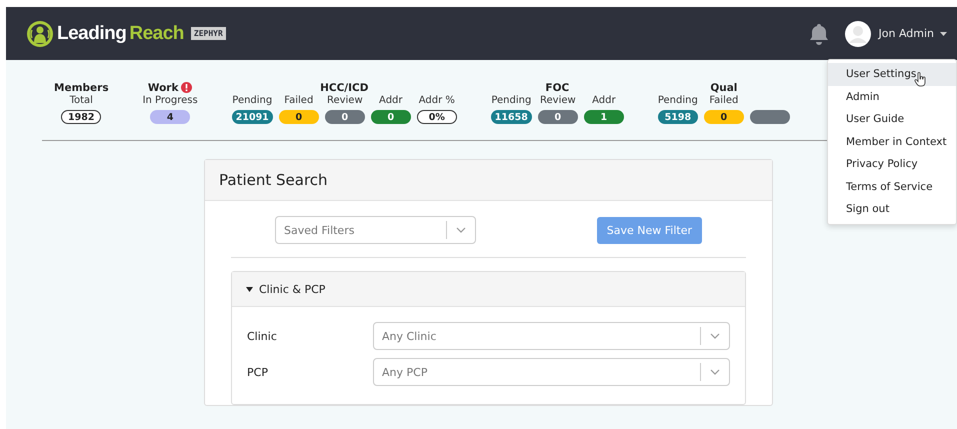  I want to click on stat-pill: 1982, so click(81, 117).